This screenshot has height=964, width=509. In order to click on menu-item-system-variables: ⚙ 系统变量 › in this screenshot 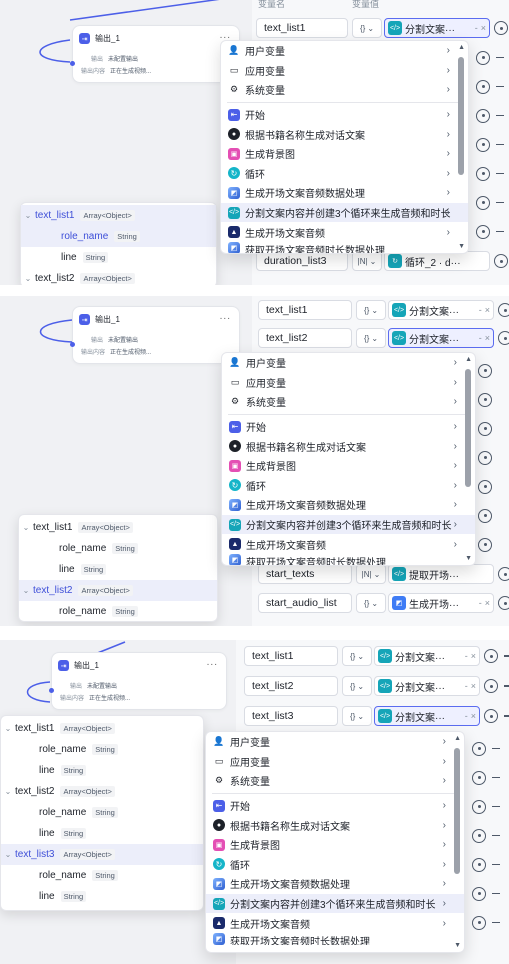, I will do `click(335, 781)`.